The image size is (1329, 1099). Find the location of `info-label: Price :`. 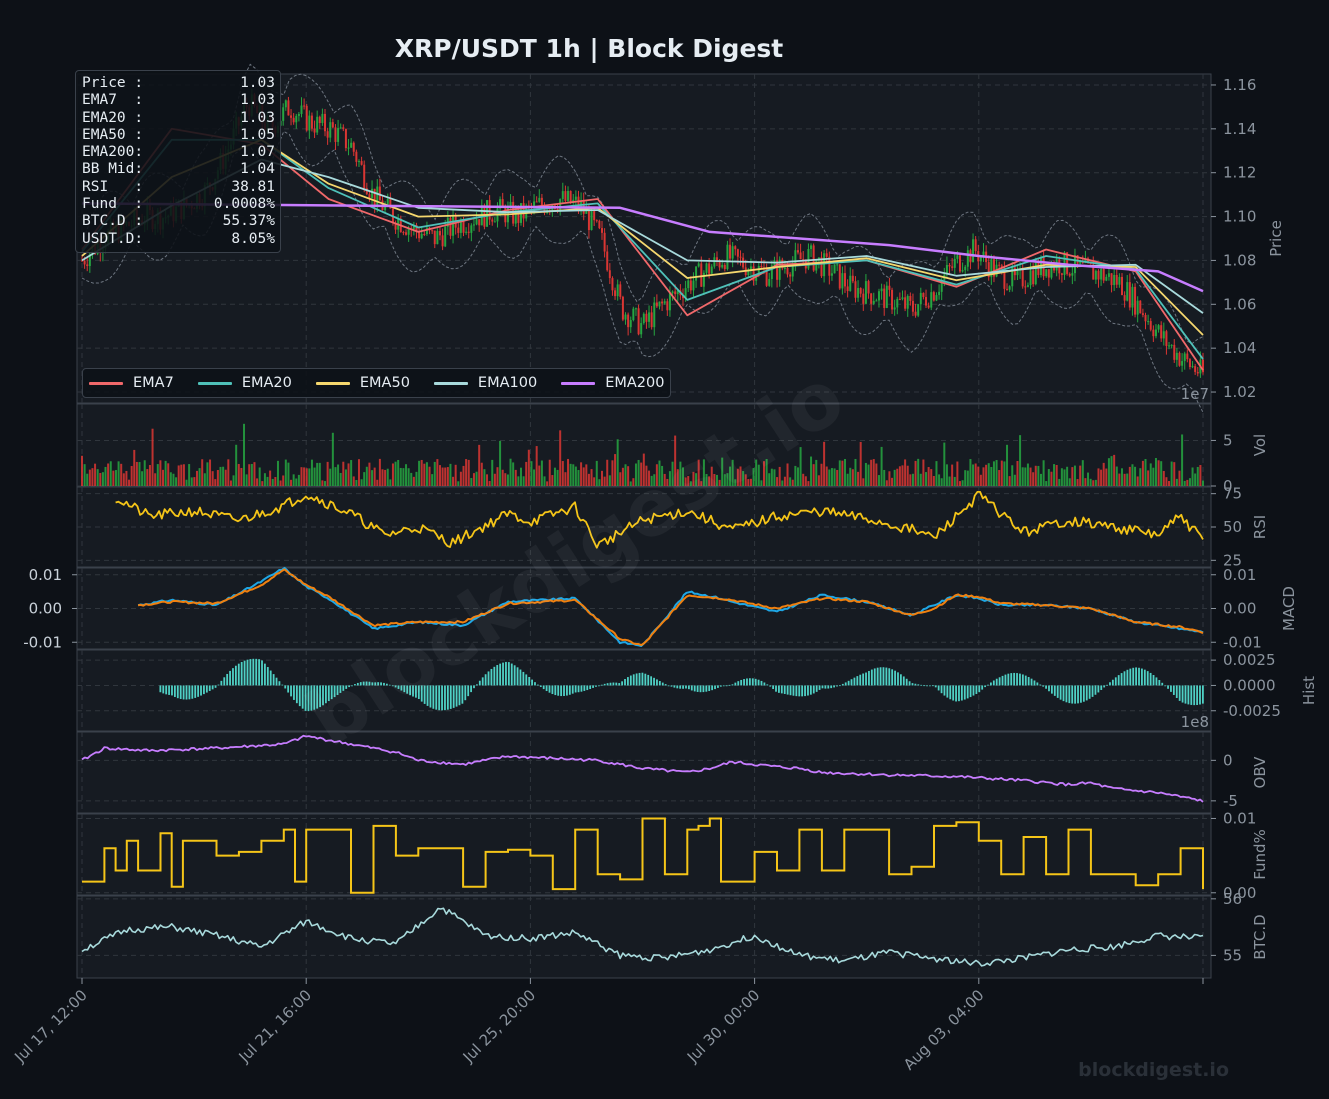

info-label: Price : is located at coordinates (113, 83).